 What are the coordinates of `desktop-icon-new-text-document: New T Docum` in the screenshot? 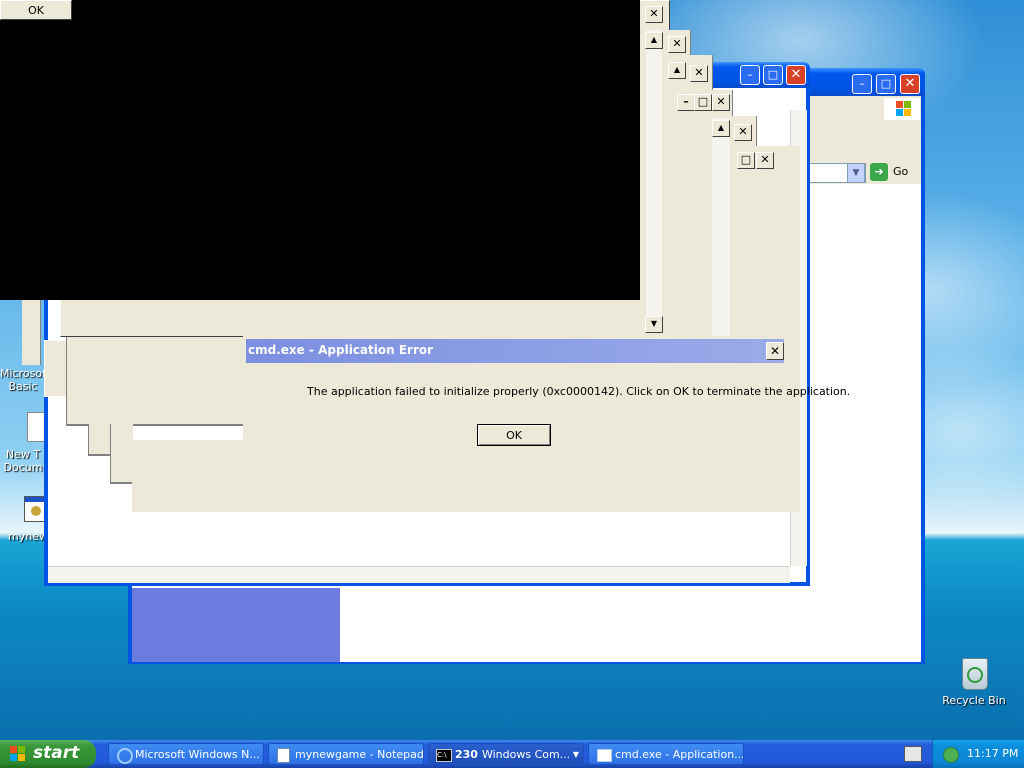 It's located at (23, 444).